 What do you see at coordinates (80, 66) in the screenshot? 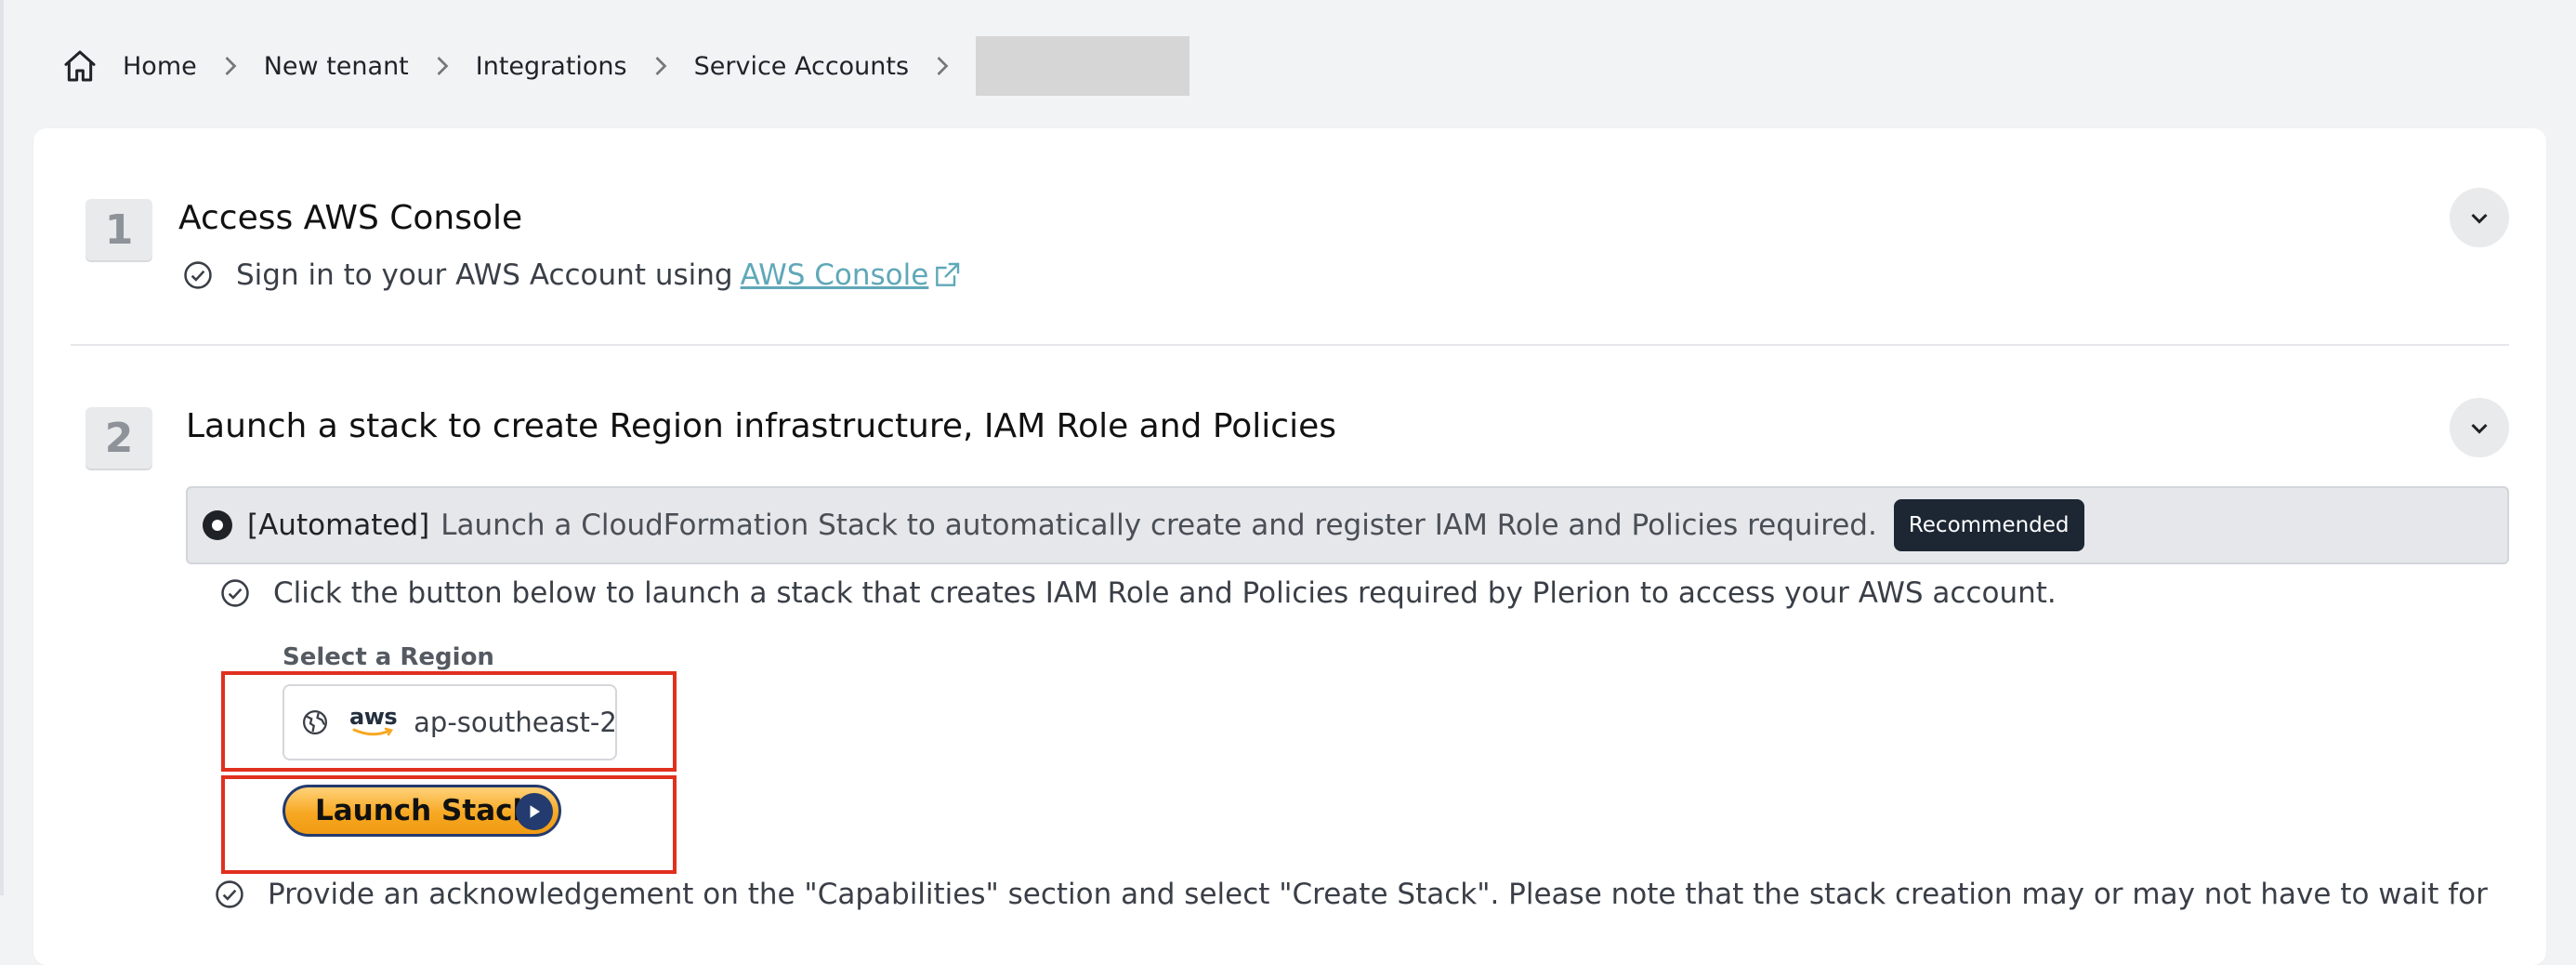
I see `home-icon` at bounding box center [80, 66].